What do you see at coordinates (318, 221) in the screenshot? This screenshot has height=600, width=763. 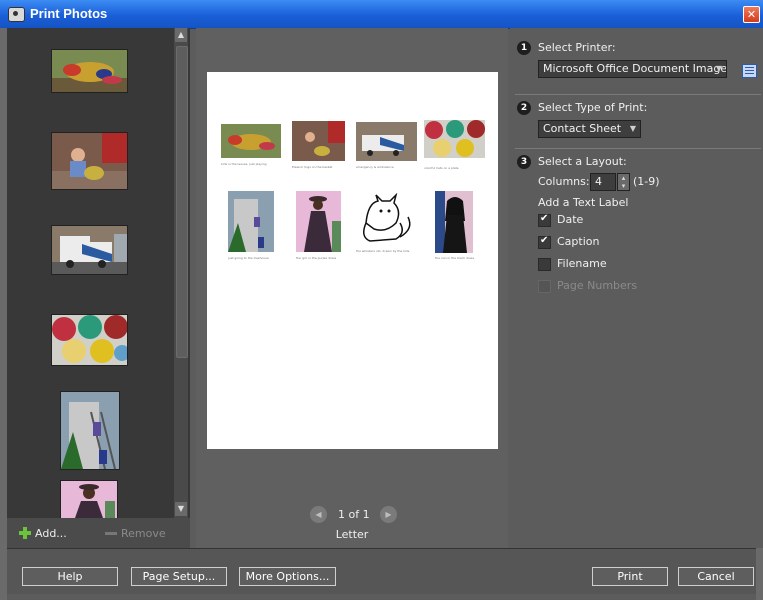 I see `preview-photo-purple-dress` at bounding box center [318, 221].